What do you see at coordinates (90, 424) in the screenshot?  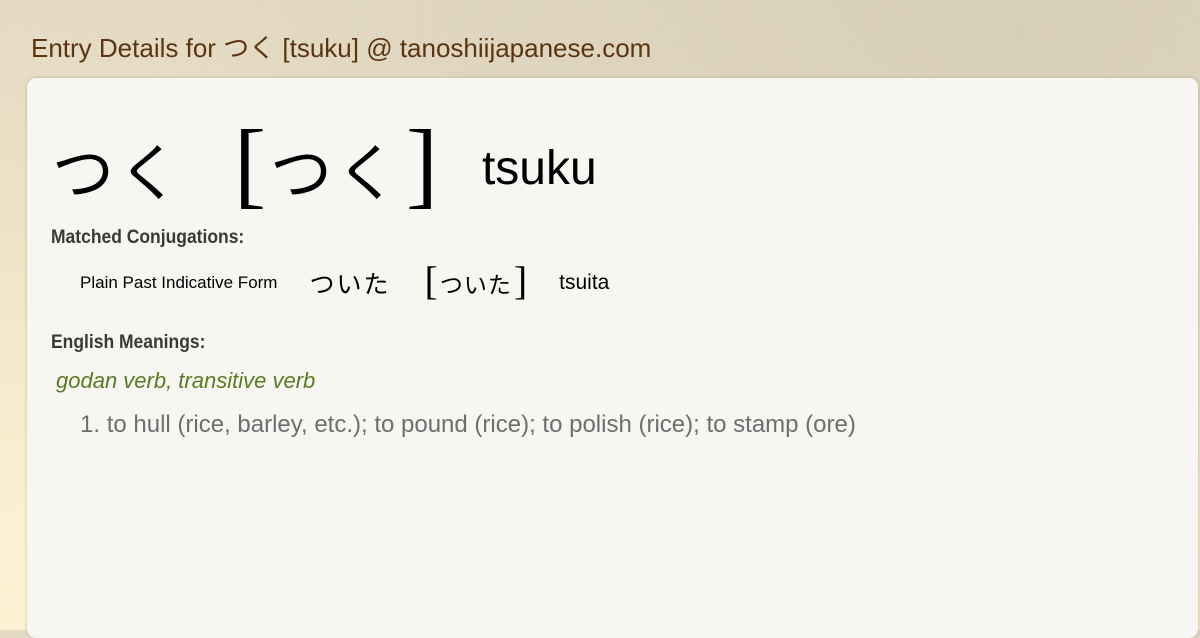 I see `meaning-number: 1.` at bounding box center [90, 424].